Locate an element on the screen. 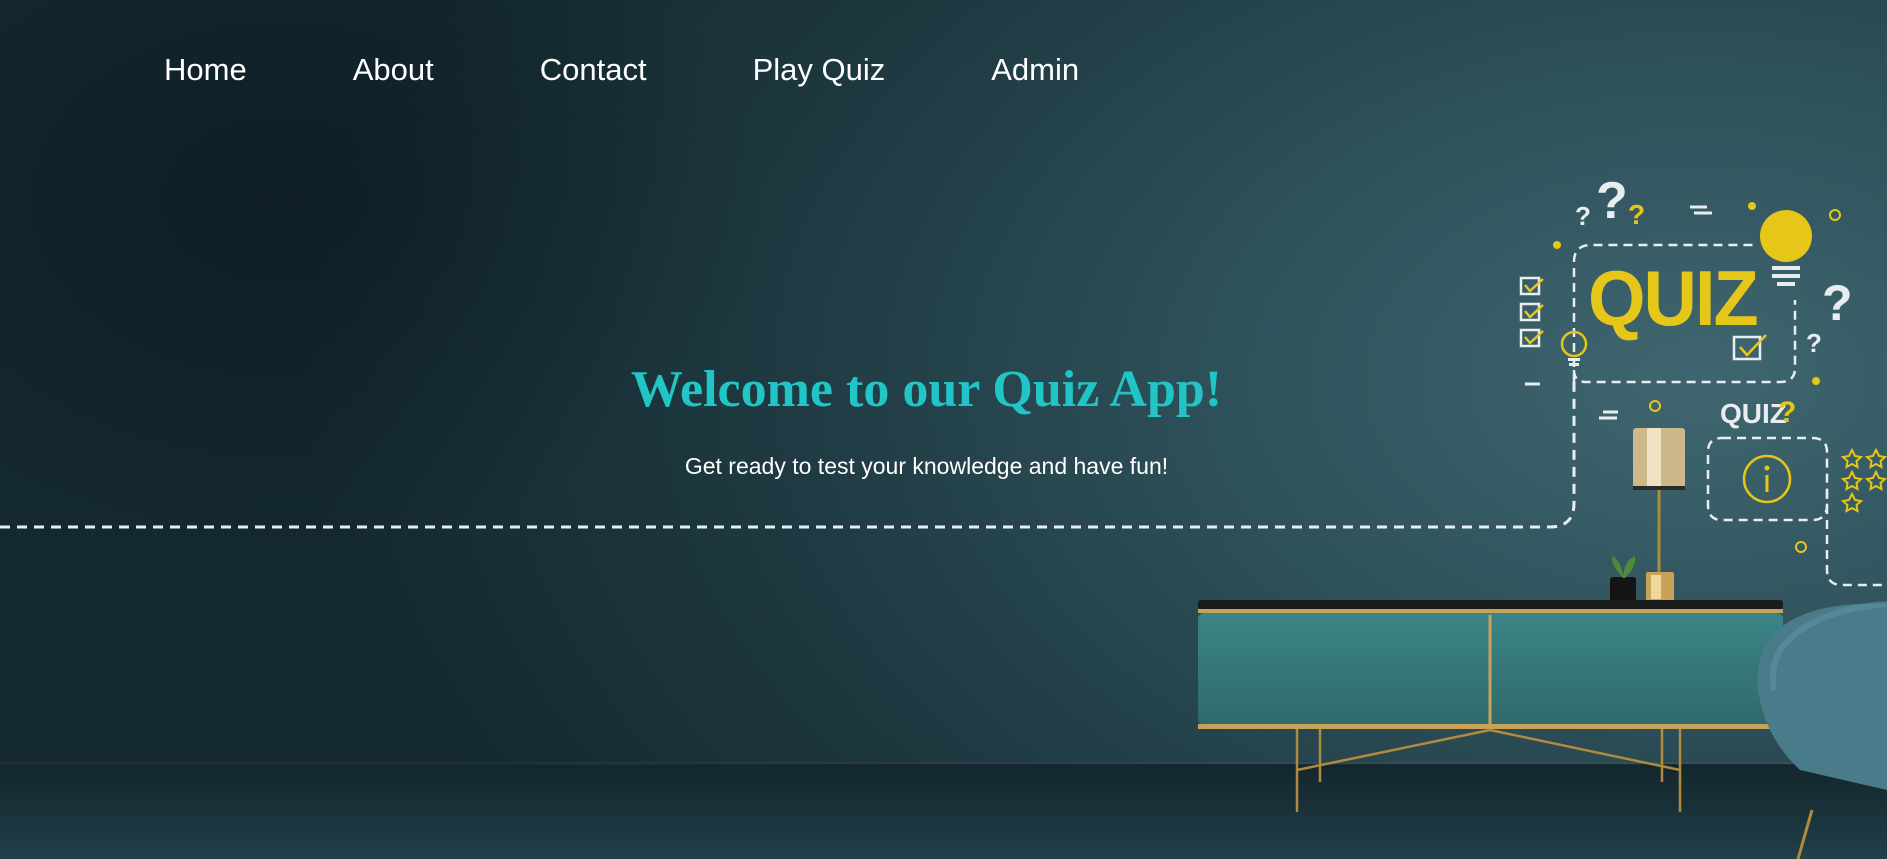  nav-home-link: Home is located at coordinates (205, 70).